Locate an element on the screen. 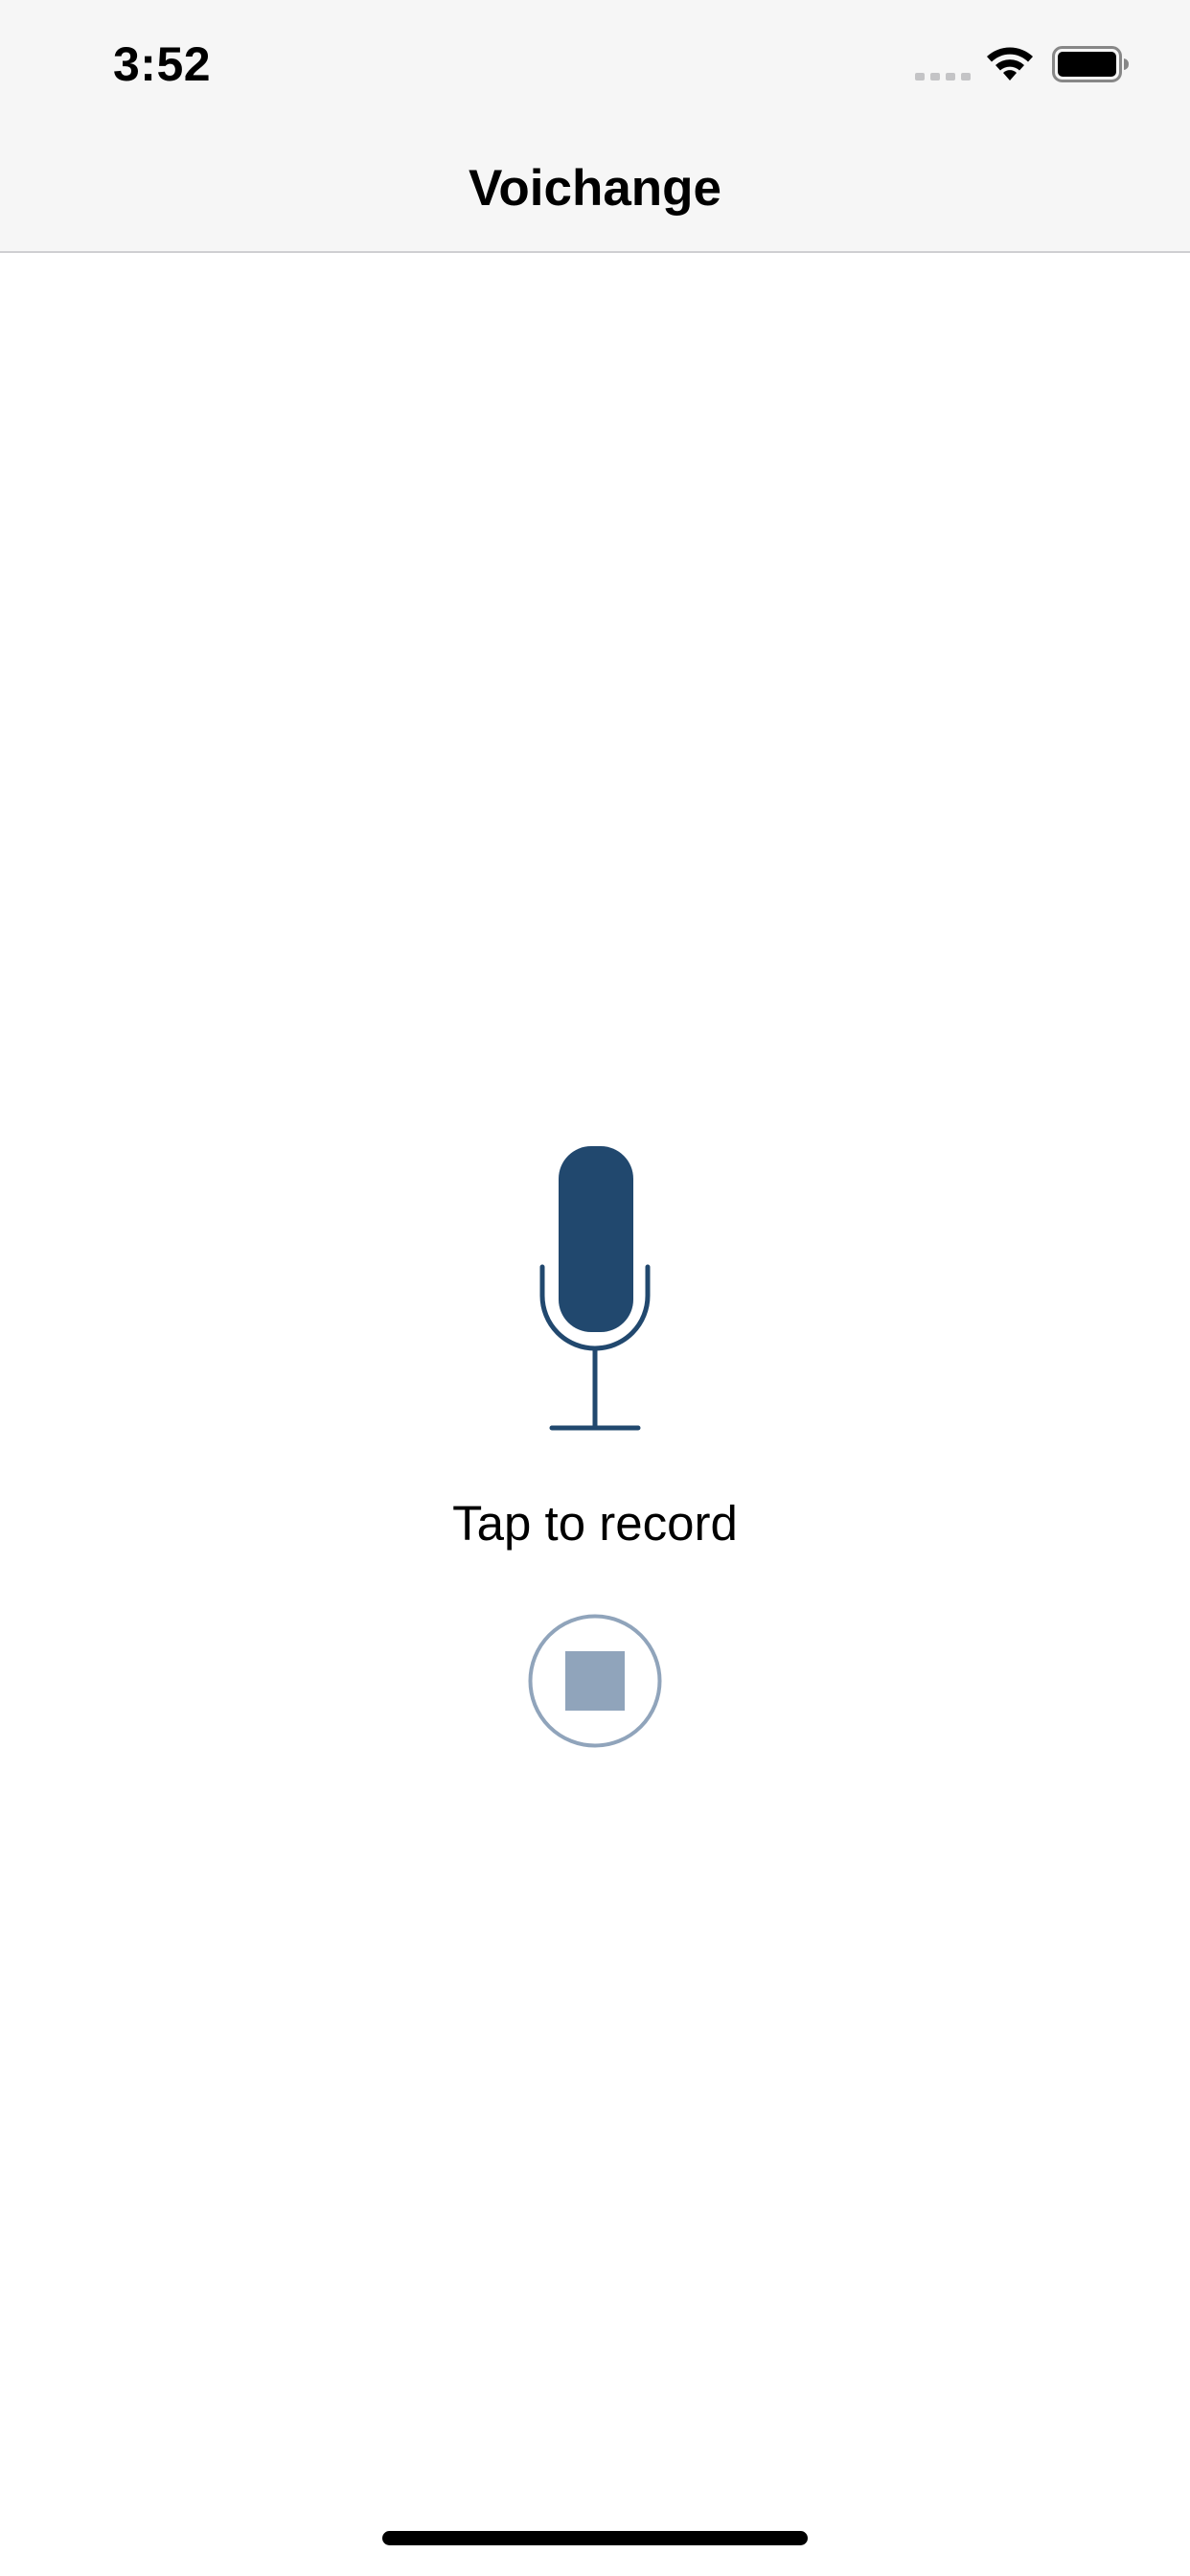 The height and width of the screenshot is (2576, 1190). wifi-icon is located at coordinates (1010, 63).